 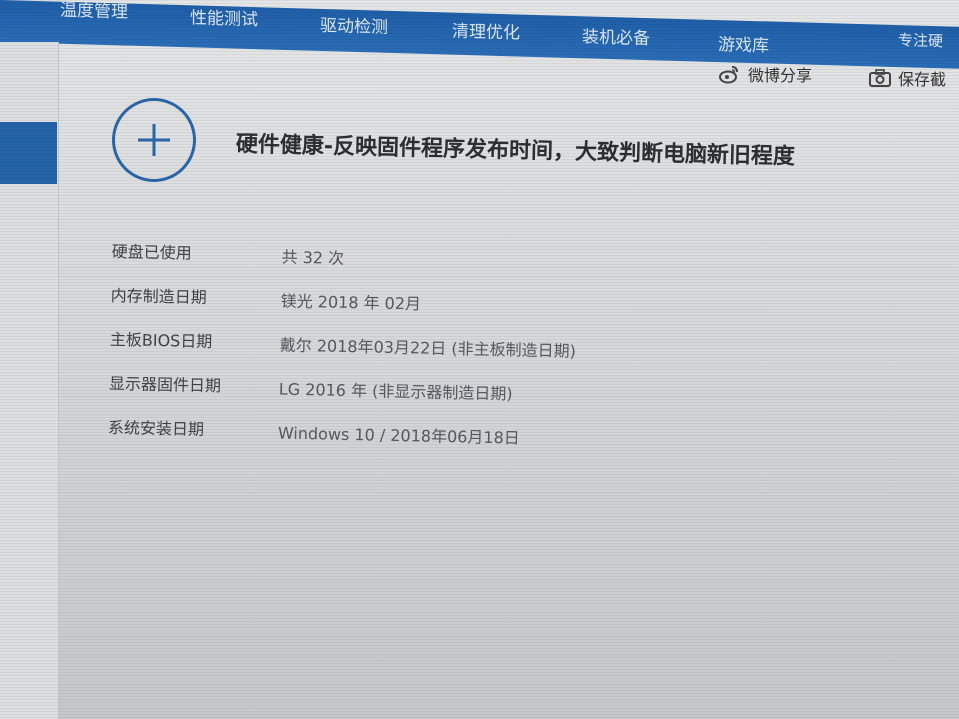 What do you see at coordinates (313, 257) in the screenshot?
I see `info-value: 共 32 次` at bounding box center [313, 257].